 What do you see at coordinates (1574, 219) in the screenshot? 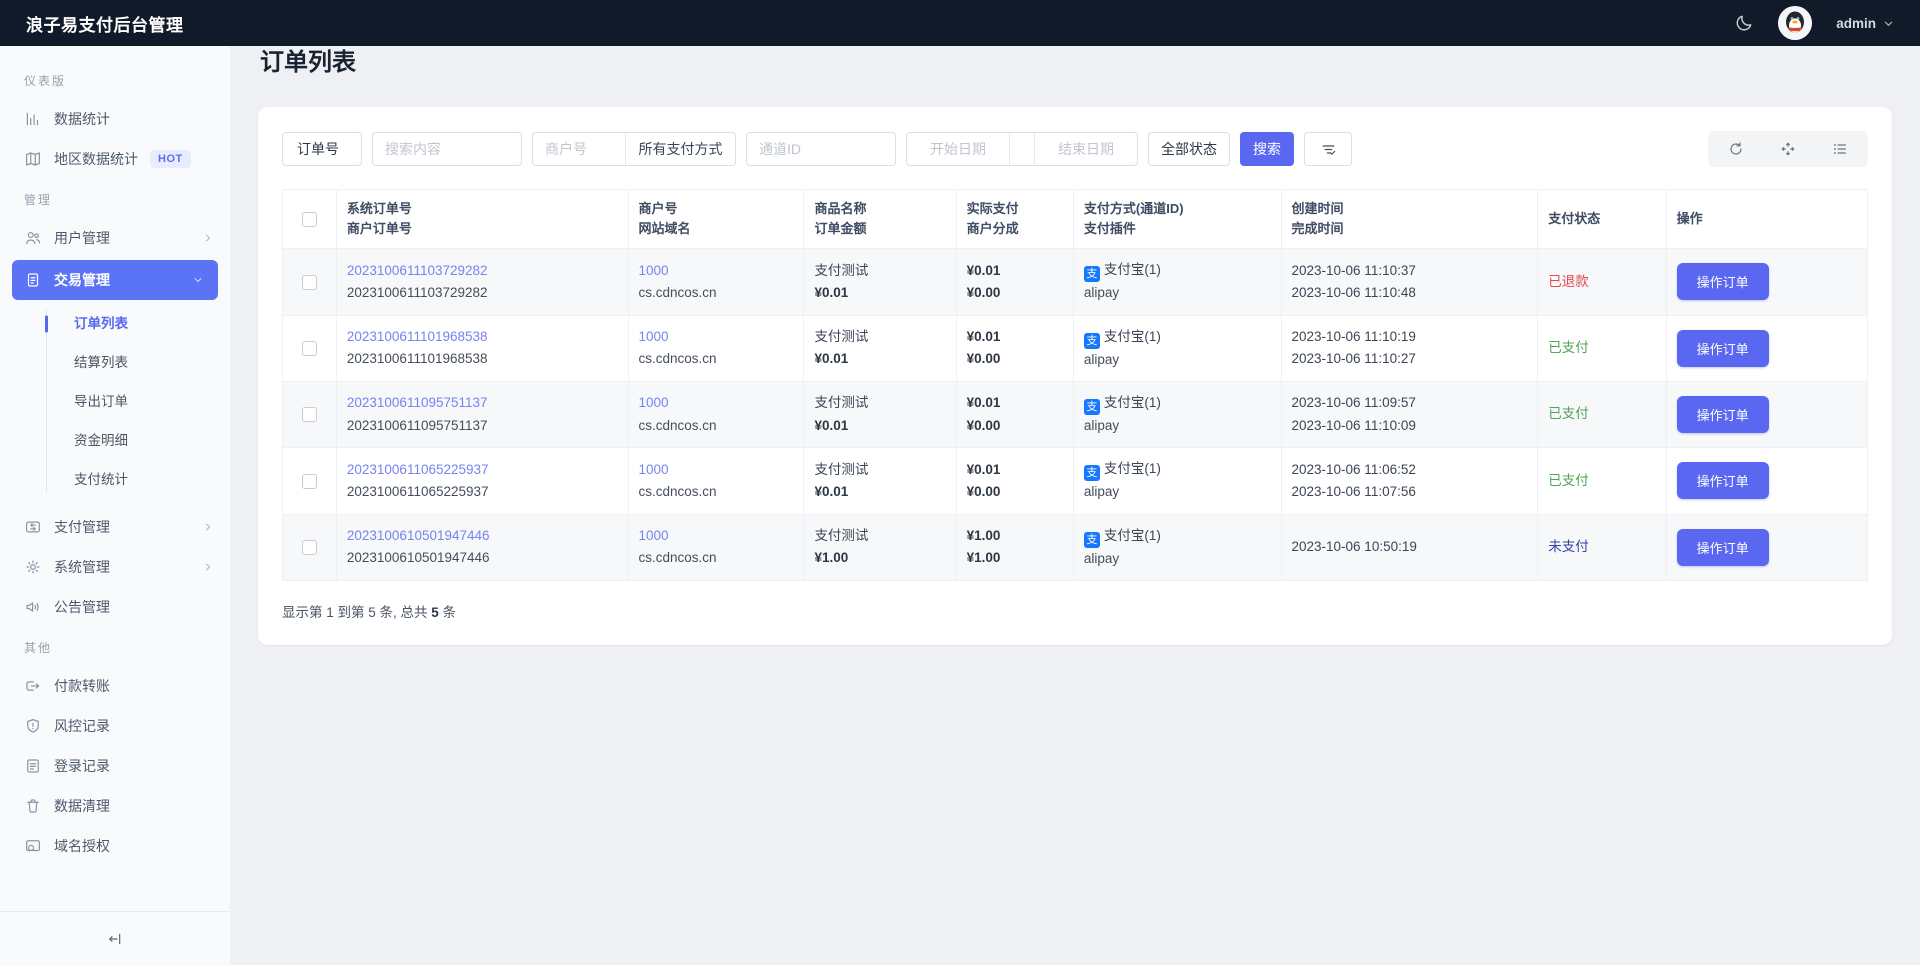
I see `column-header-line: 支付状态` at bounding box center [1574, 219].